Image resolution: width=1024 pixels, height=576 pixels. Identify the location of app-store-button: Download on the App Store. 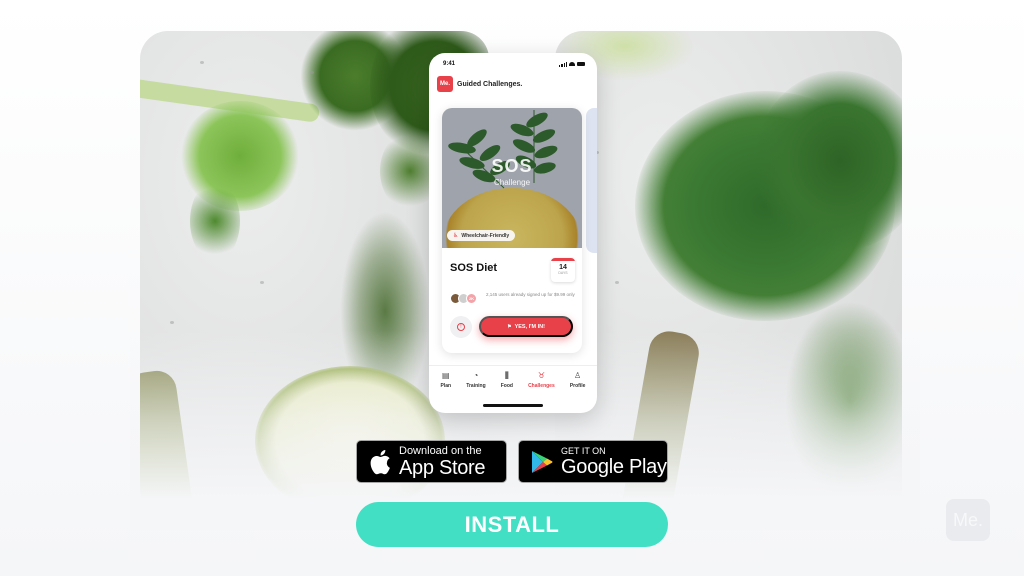
(431, 461).